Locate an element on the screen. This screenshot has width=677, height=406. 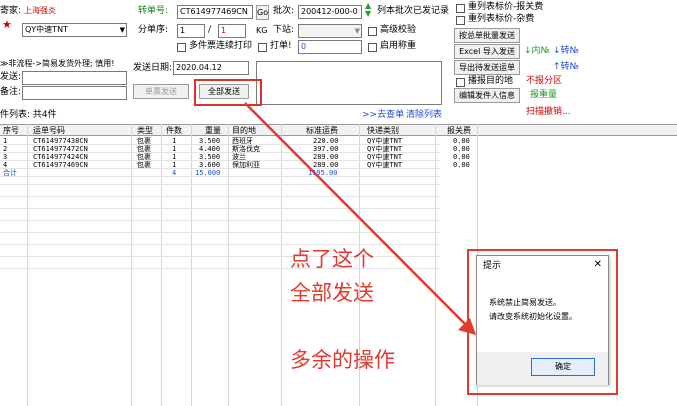
dialog-title: 提示 is located at coordinates (492, 266).